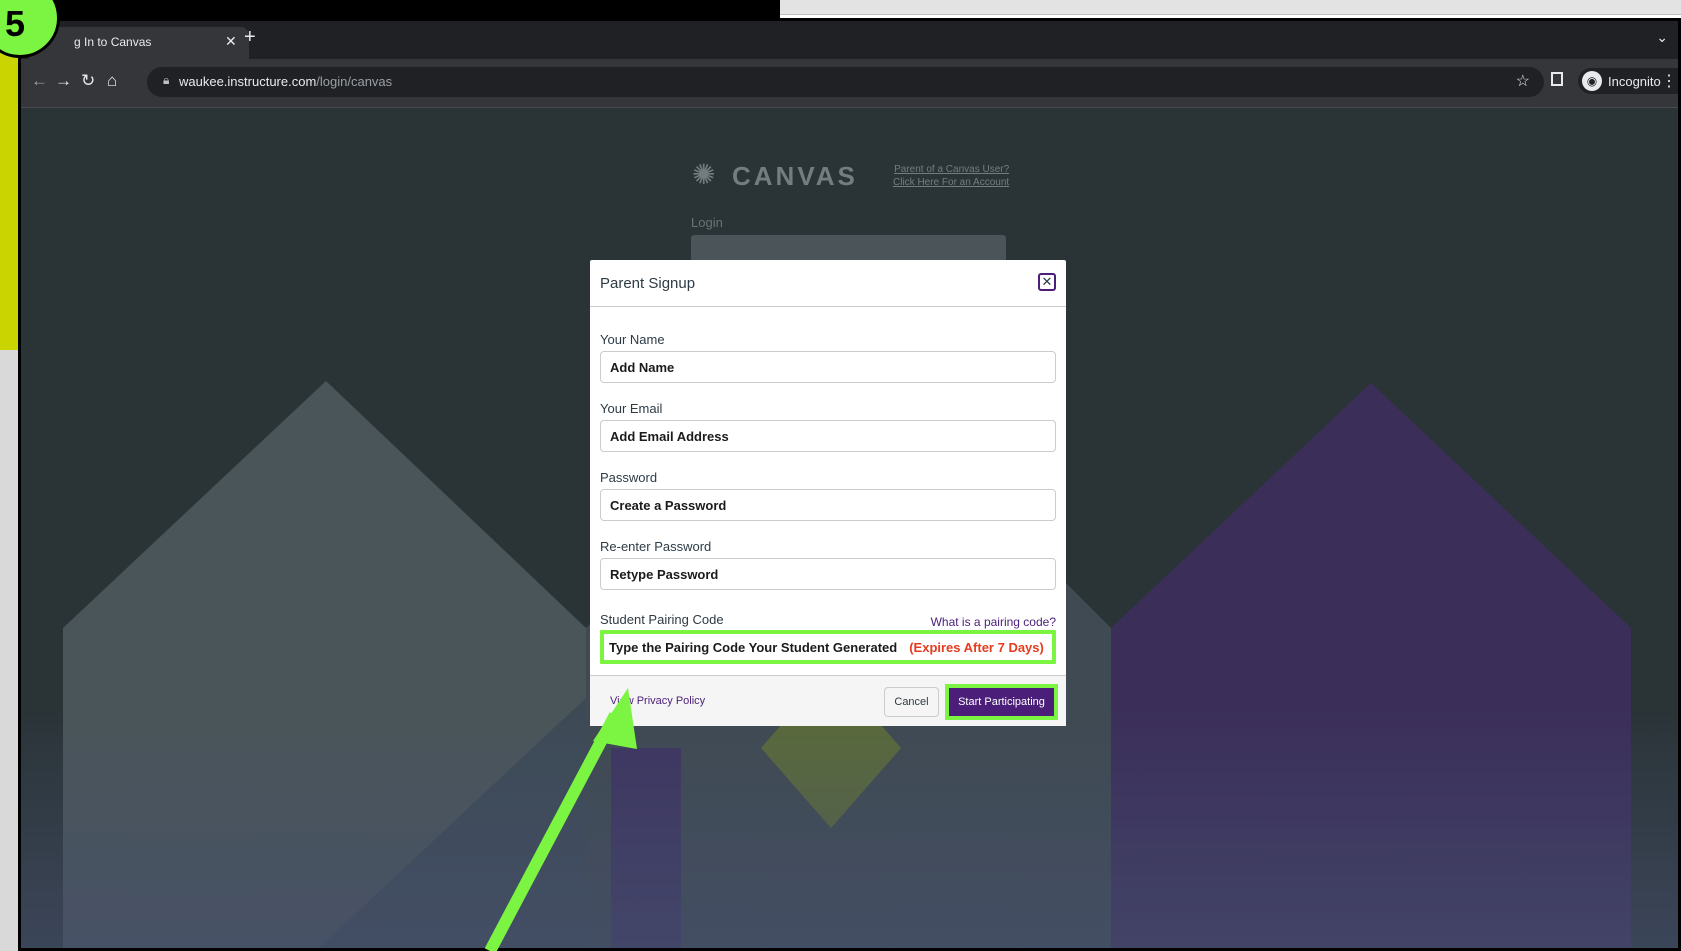 This screenshot has height=951, width=1681. I want to click on forward-arrow-icon: →, so click(63, 81).